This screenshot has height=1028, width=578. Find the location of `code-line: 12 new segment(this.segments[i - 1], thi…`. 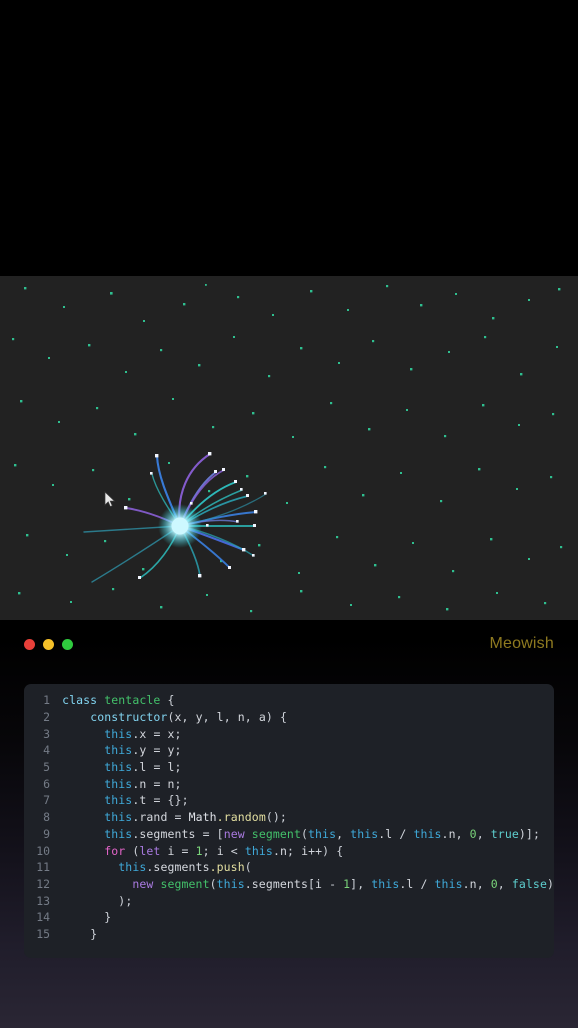

code-line: 12 new segment(this.segments[i - 1], thi… is located at coordinates (289, 884).